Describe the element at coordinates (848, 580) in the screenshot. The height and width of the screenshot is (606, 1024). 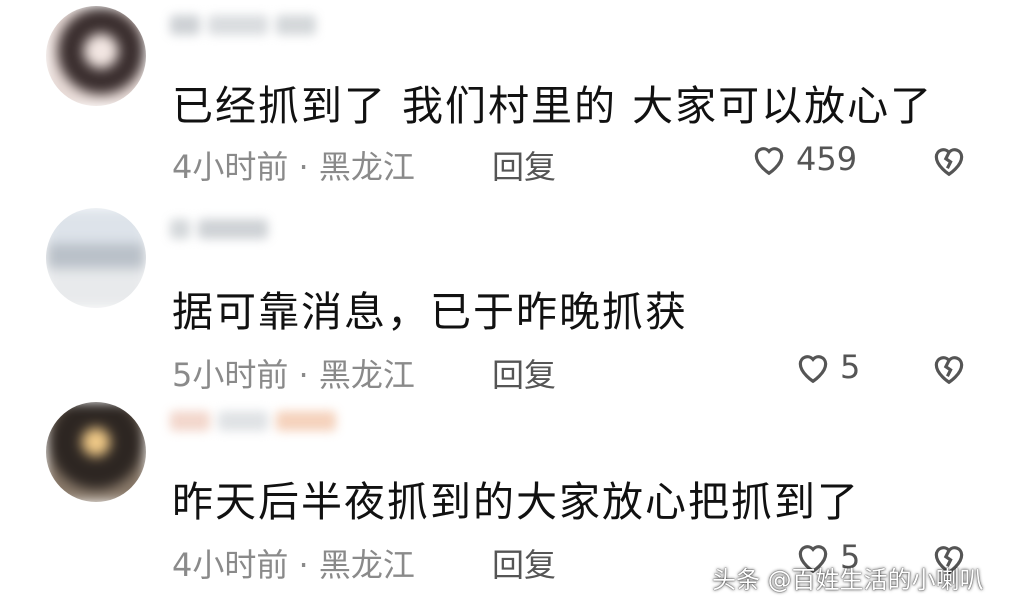
I see `watermark: 头条 @百姓生活的小喇叭` at that location.